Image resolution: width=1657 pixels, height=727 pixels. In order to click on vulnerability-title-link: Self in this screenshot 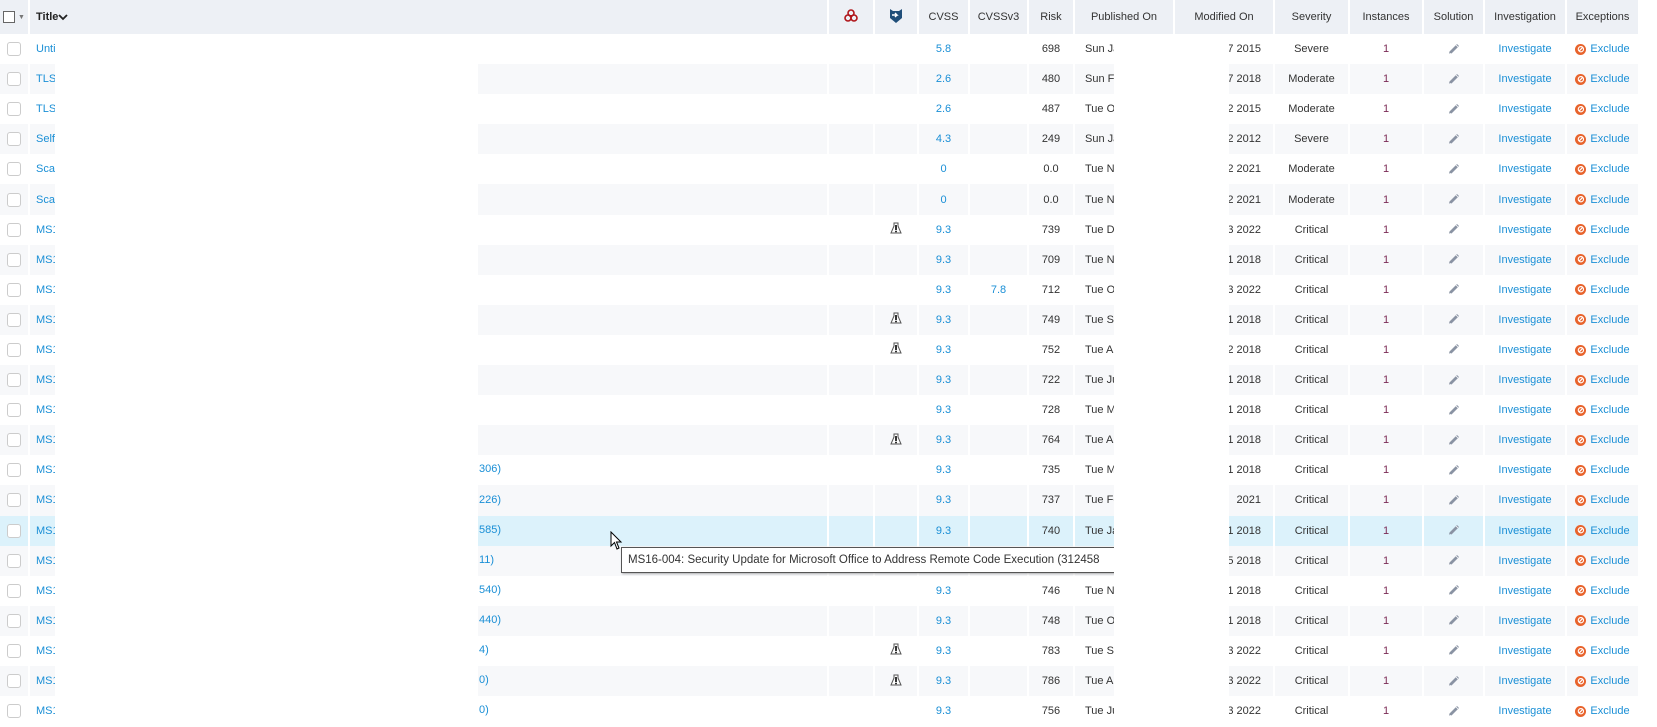, I will do `click(45, 139)`.